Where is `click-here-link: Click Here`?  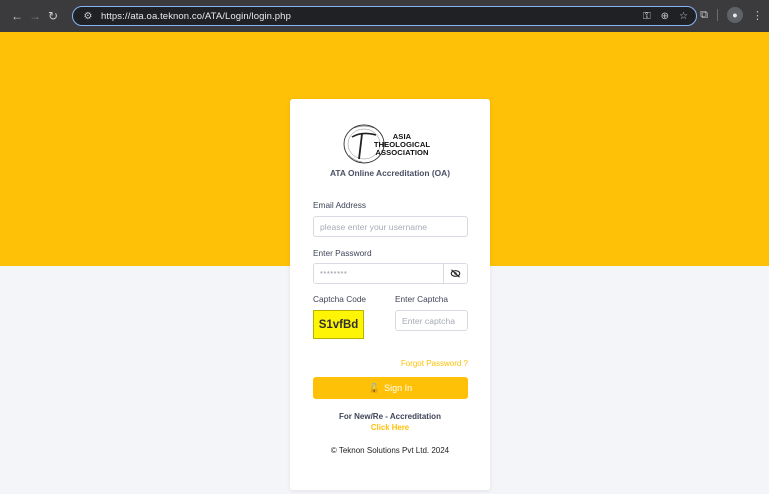
click-here-link: Click Here is located at coordinates (390, 427).